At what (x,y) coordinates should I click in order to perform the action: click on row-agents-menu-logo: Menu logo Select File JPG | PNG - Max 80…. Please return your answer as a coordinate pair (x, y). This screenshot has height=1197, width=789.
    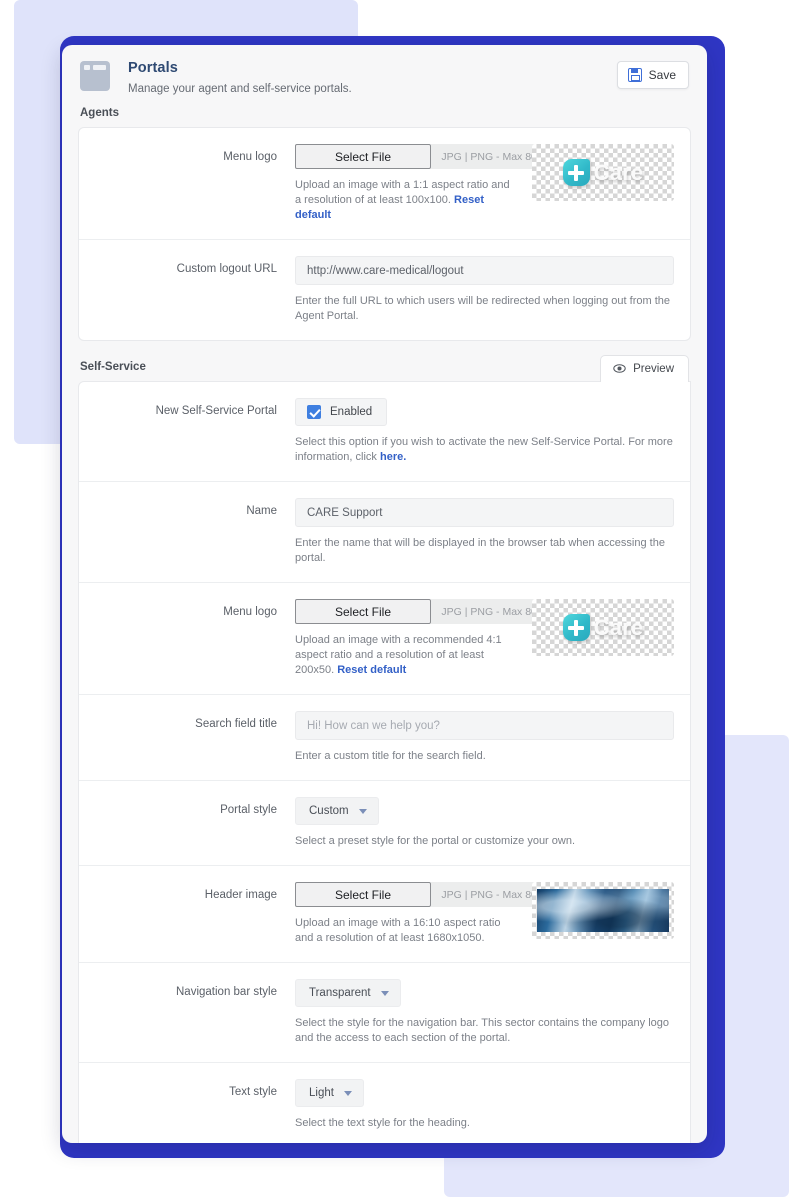
    Looking at the image, I should click on (384, 184).